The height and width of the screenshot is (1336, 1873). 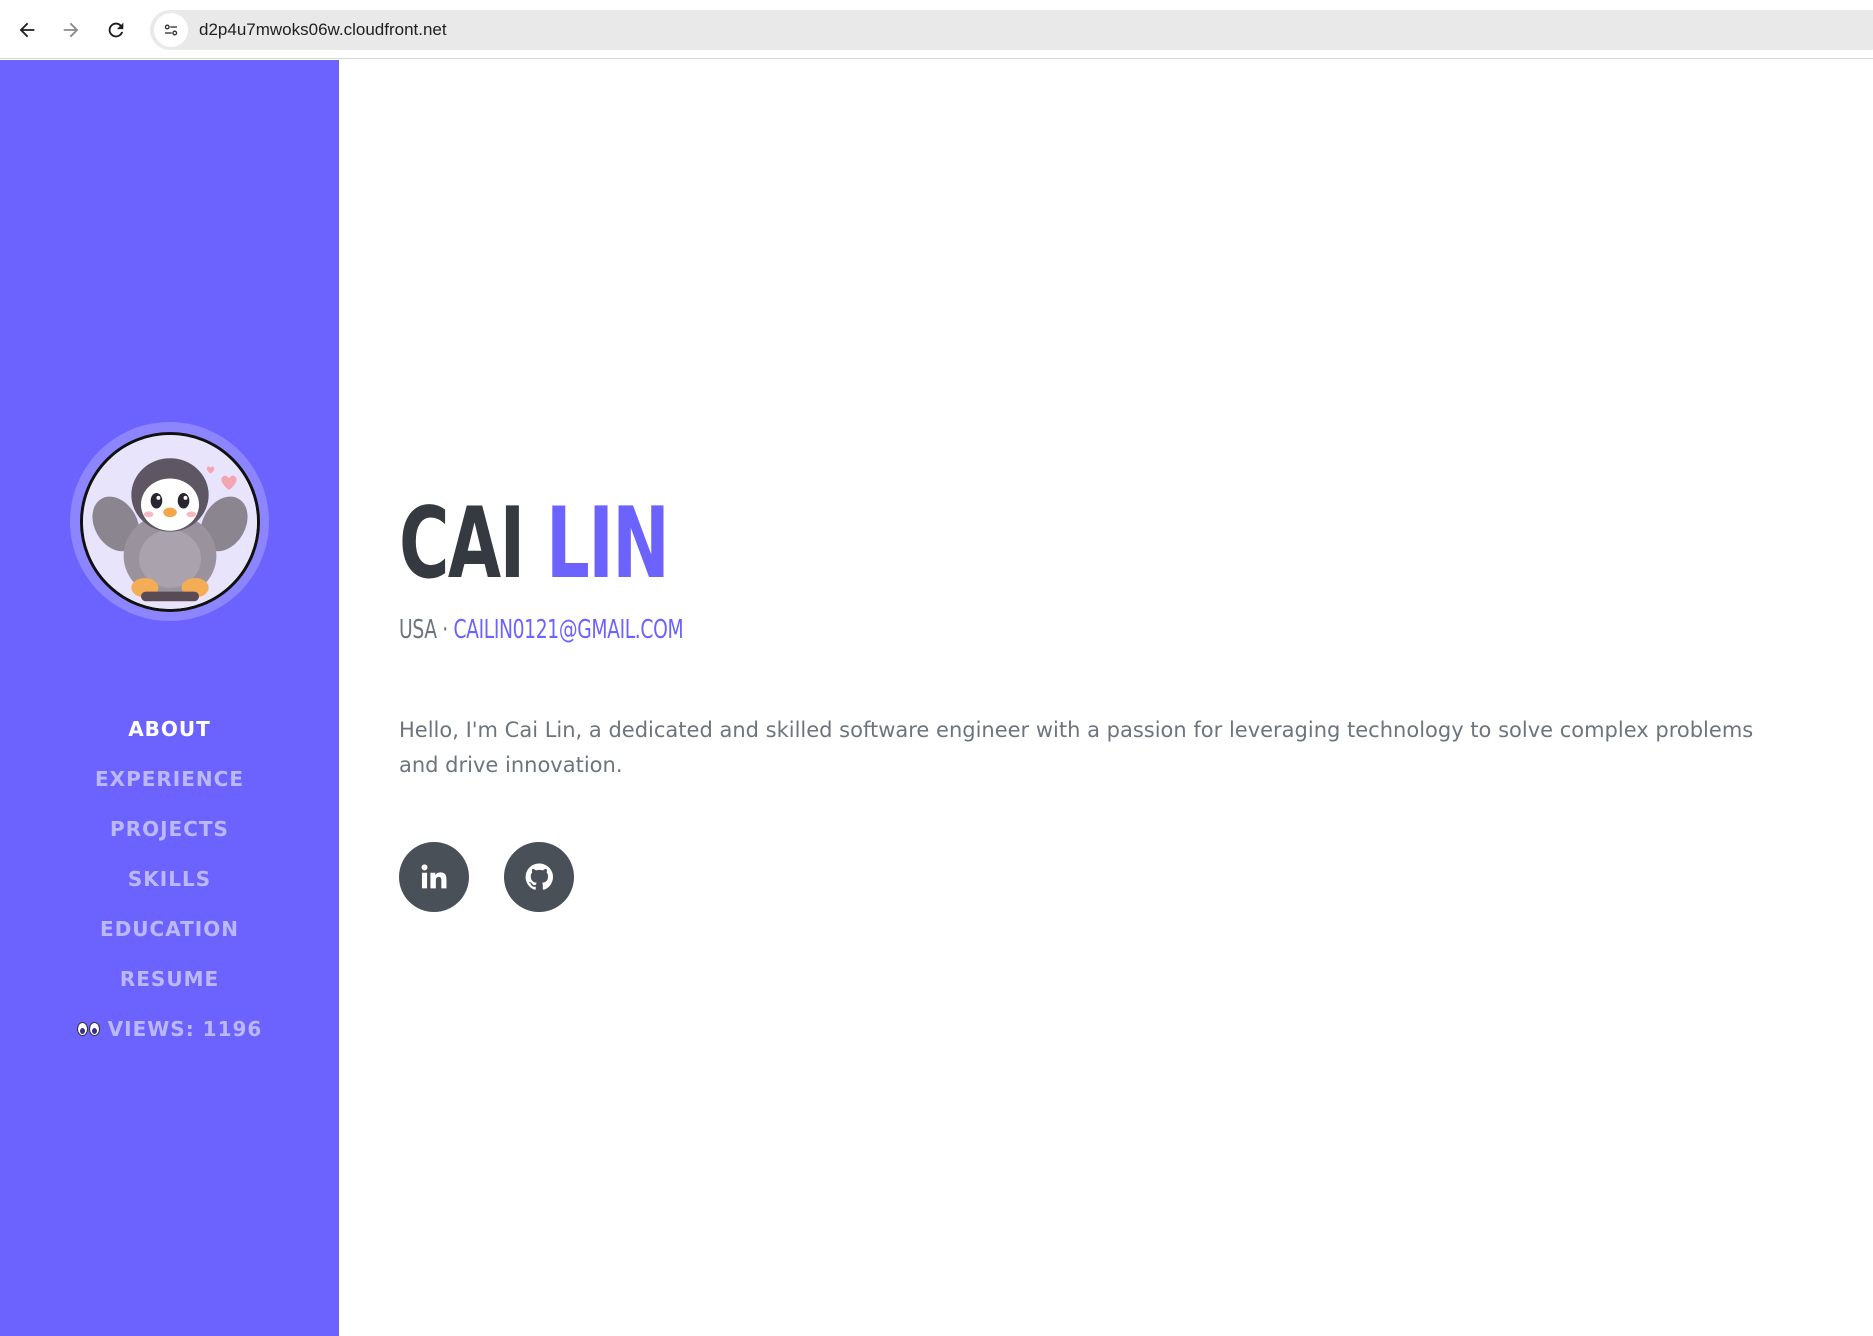 What do you see at coordinates (82, 1029) in the screenshot?
I see `eye-left` at bounding box center [82, 1029].